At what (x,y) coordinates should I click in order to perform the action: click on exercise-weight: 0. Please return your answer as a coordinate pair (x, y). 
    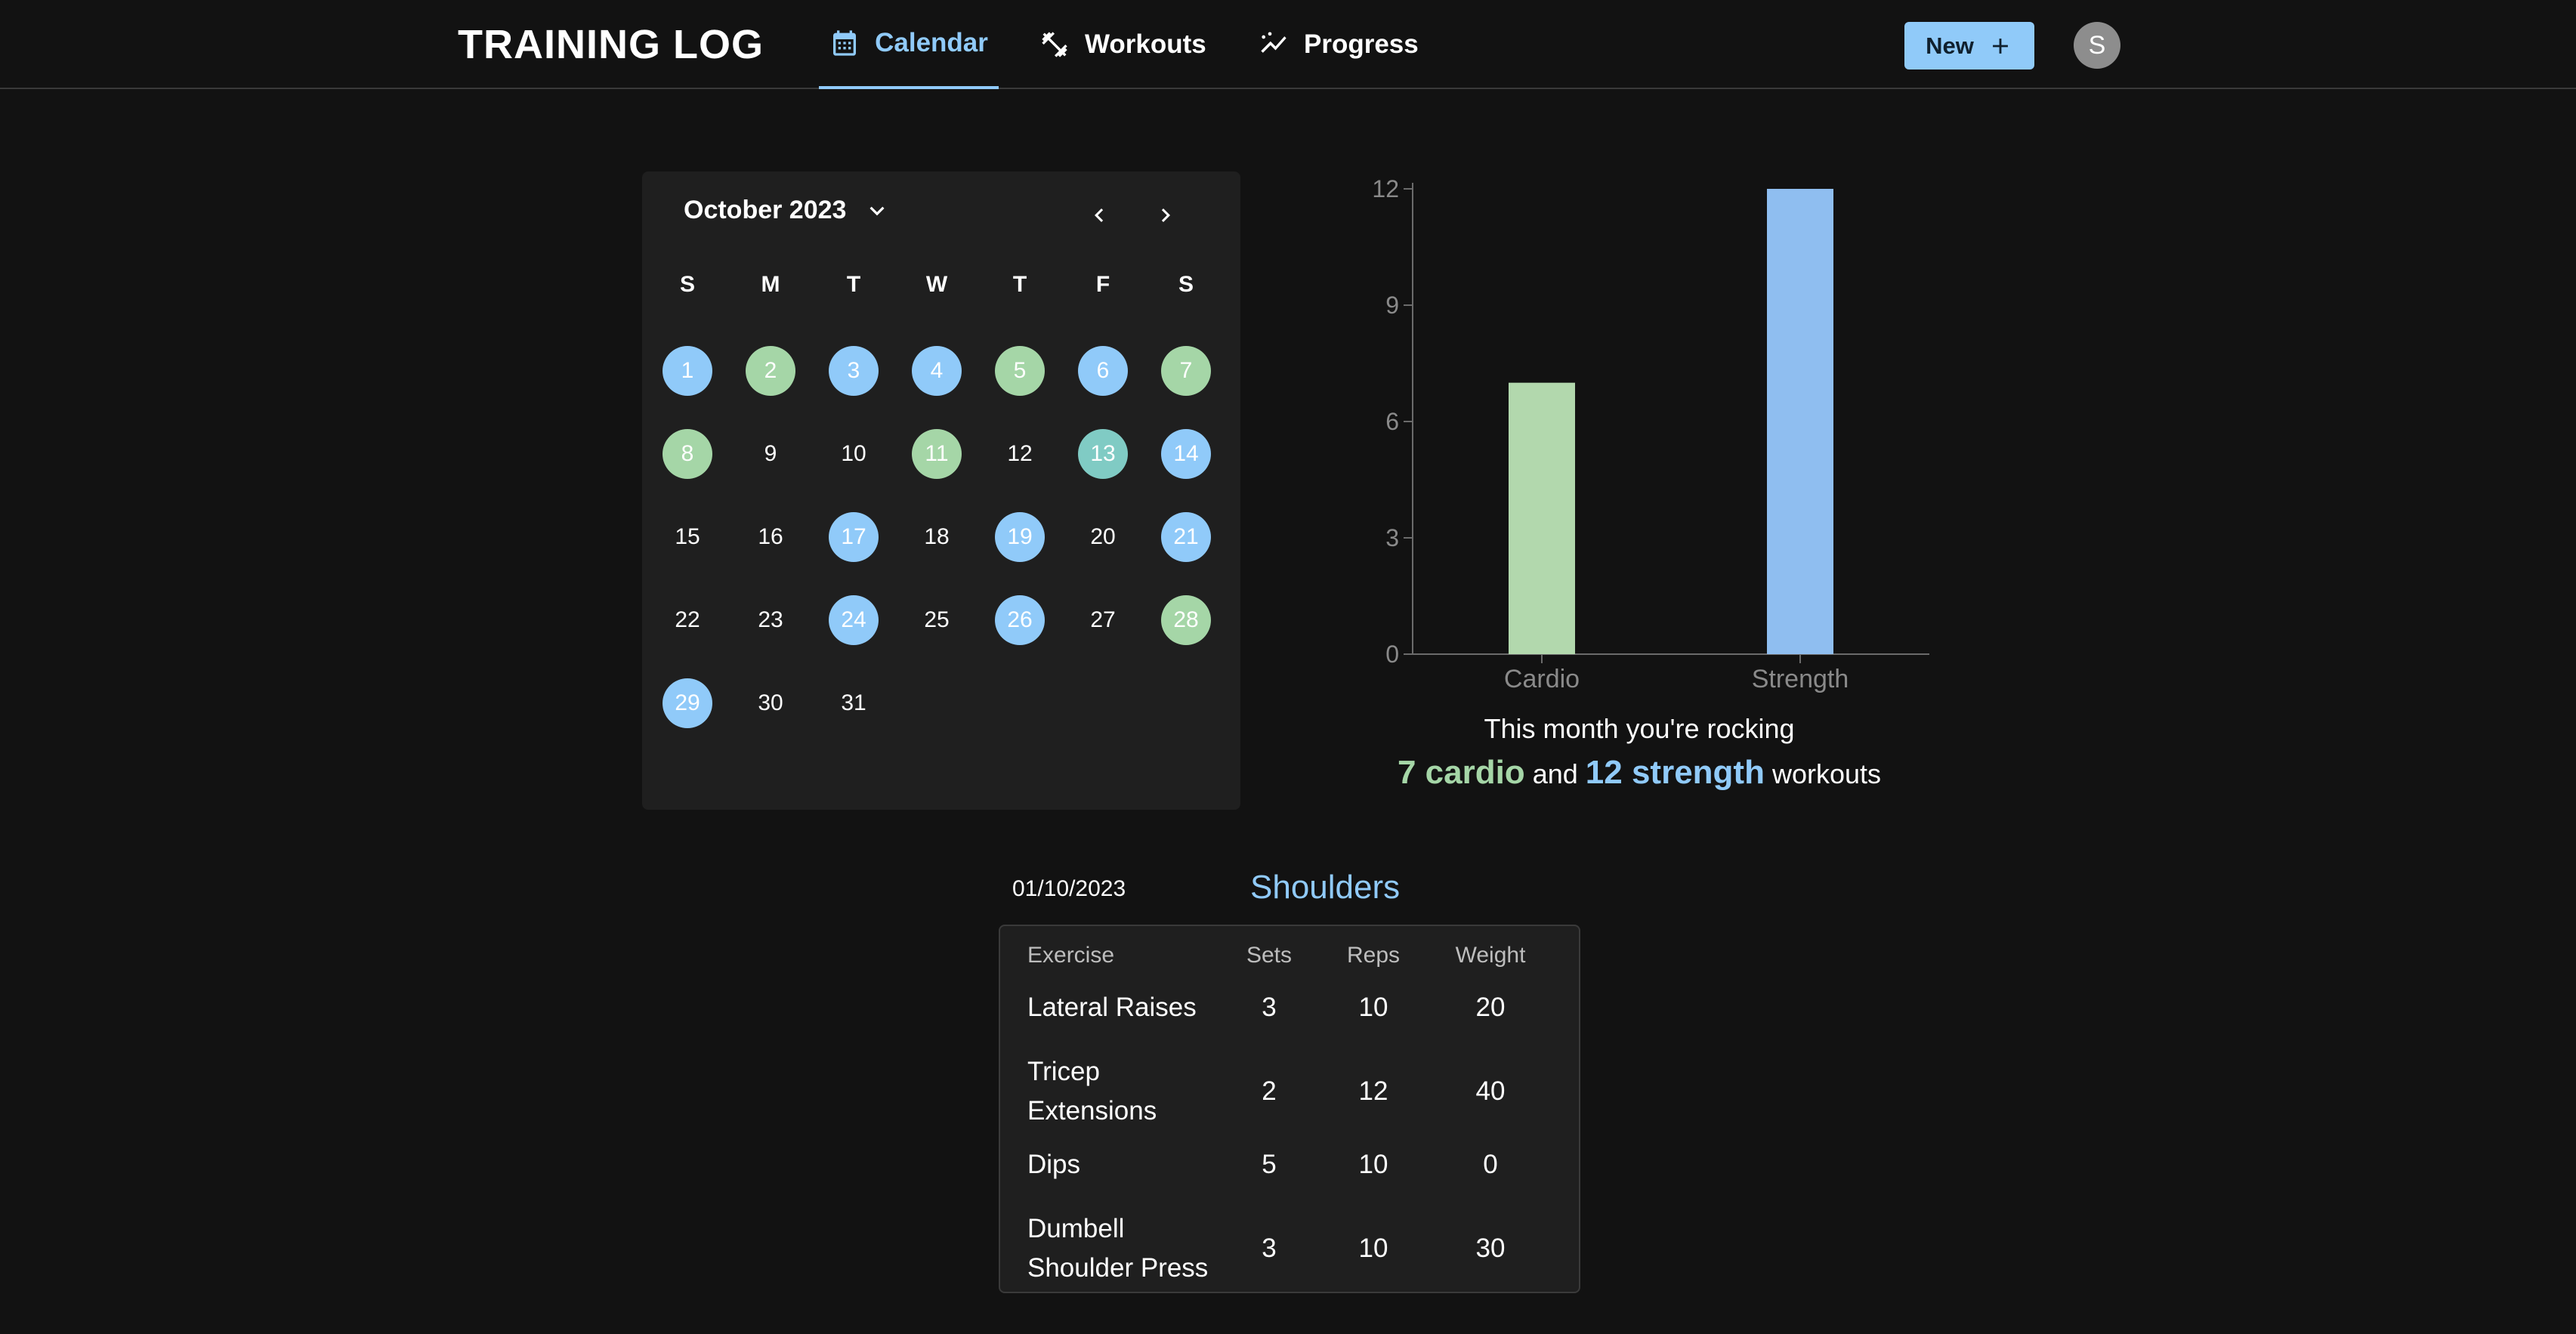
    Looking at the image, I should click on (1490, 1164).